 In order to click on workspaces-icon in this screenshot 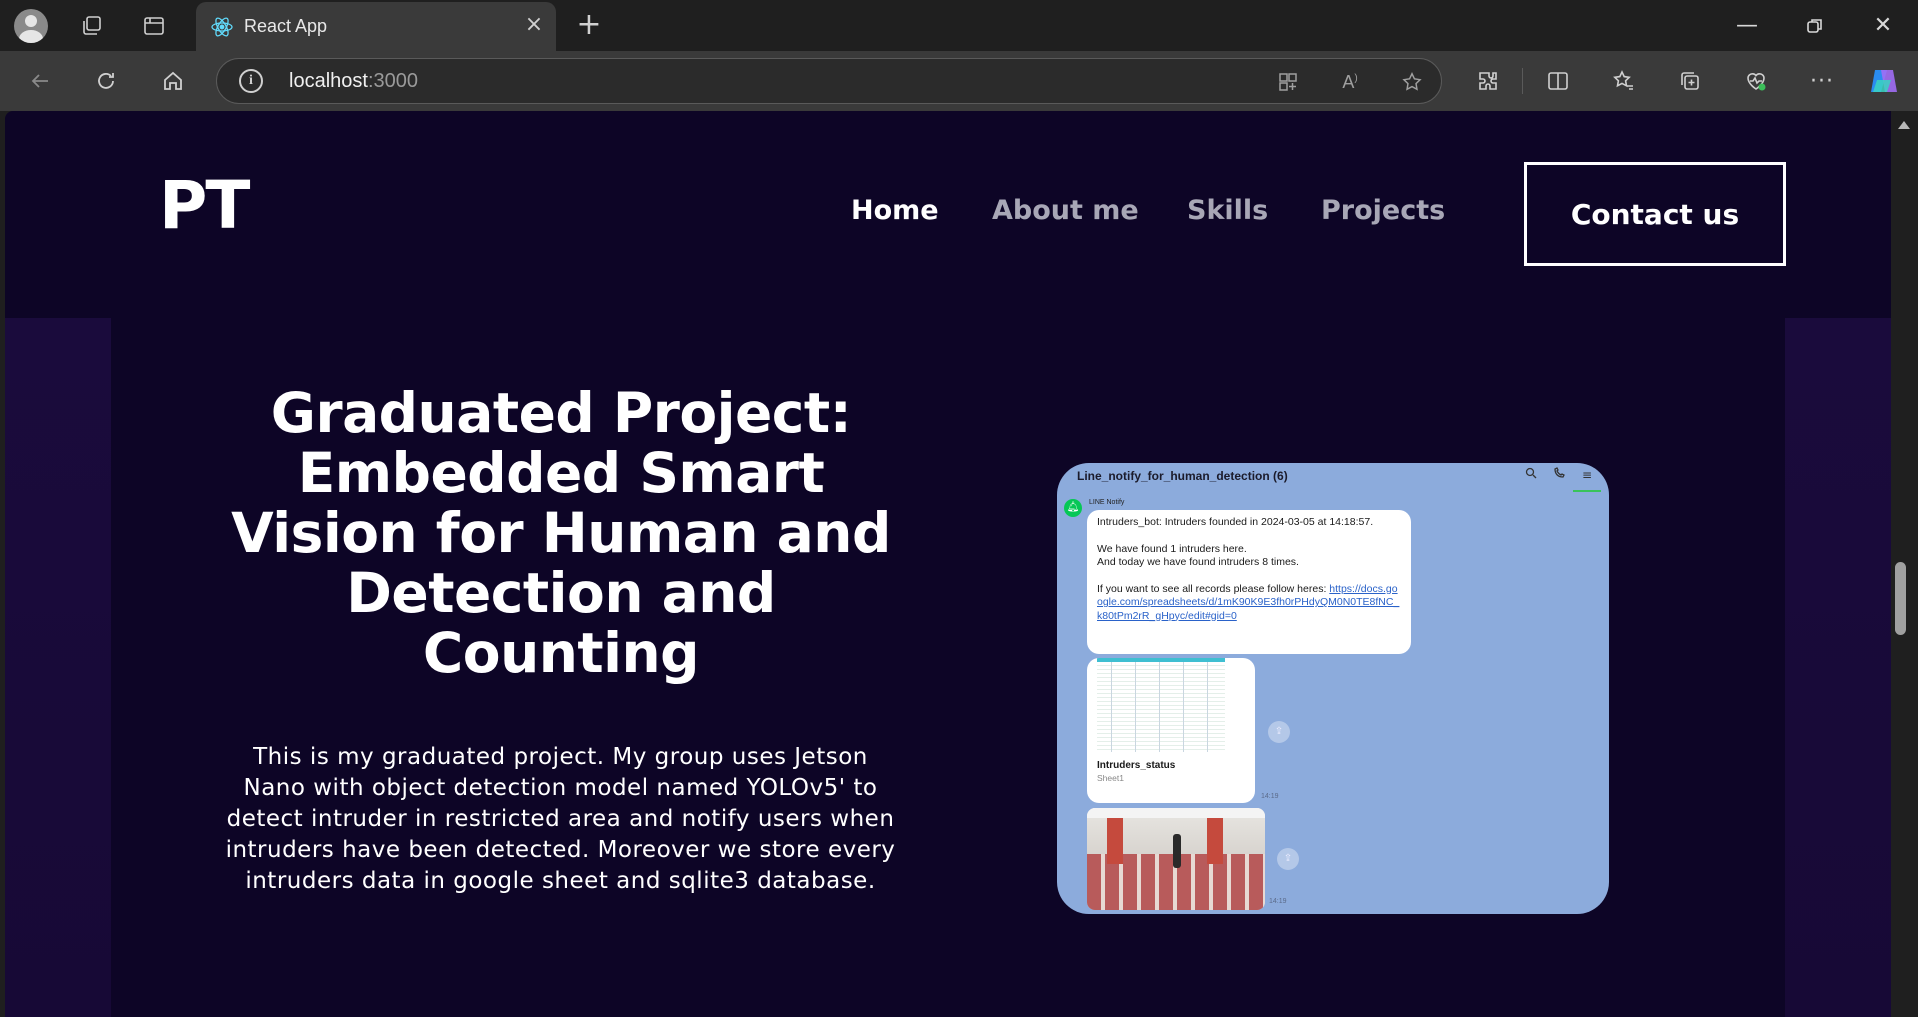, I will do `click(92, 26)`.